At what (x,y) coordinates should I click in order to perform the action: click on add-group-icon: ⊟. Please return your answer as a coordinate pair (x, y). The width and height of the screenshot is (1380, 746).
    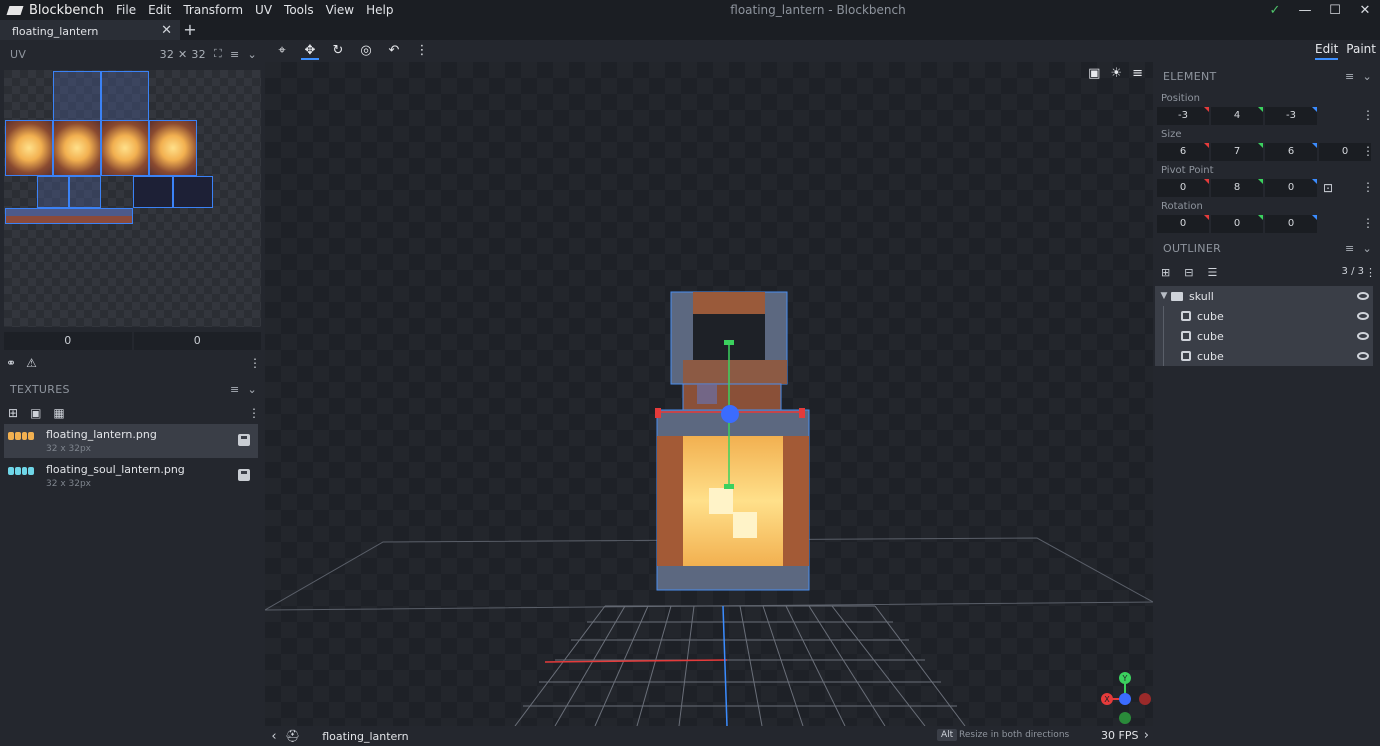
    Looking at the image, I should click on (1188, 273).